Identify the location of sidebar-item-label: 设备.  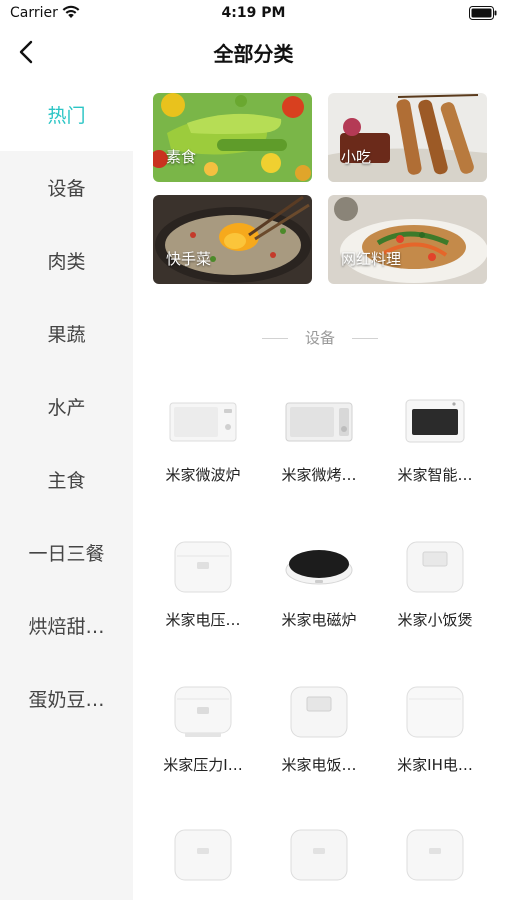
(66, 189).